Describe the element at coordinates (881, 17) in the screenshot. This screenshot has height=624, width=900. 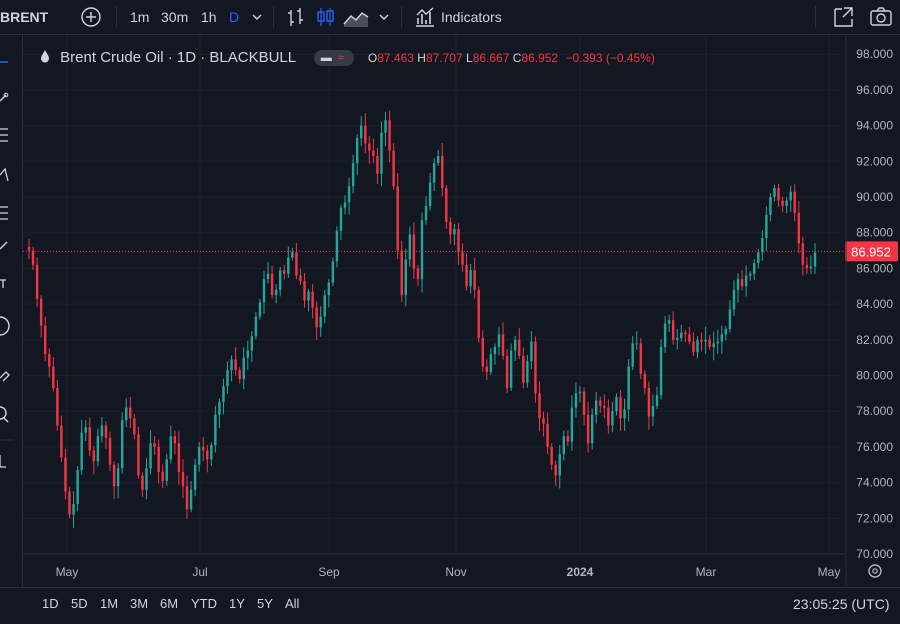
I see `snapshot-button` at that location.